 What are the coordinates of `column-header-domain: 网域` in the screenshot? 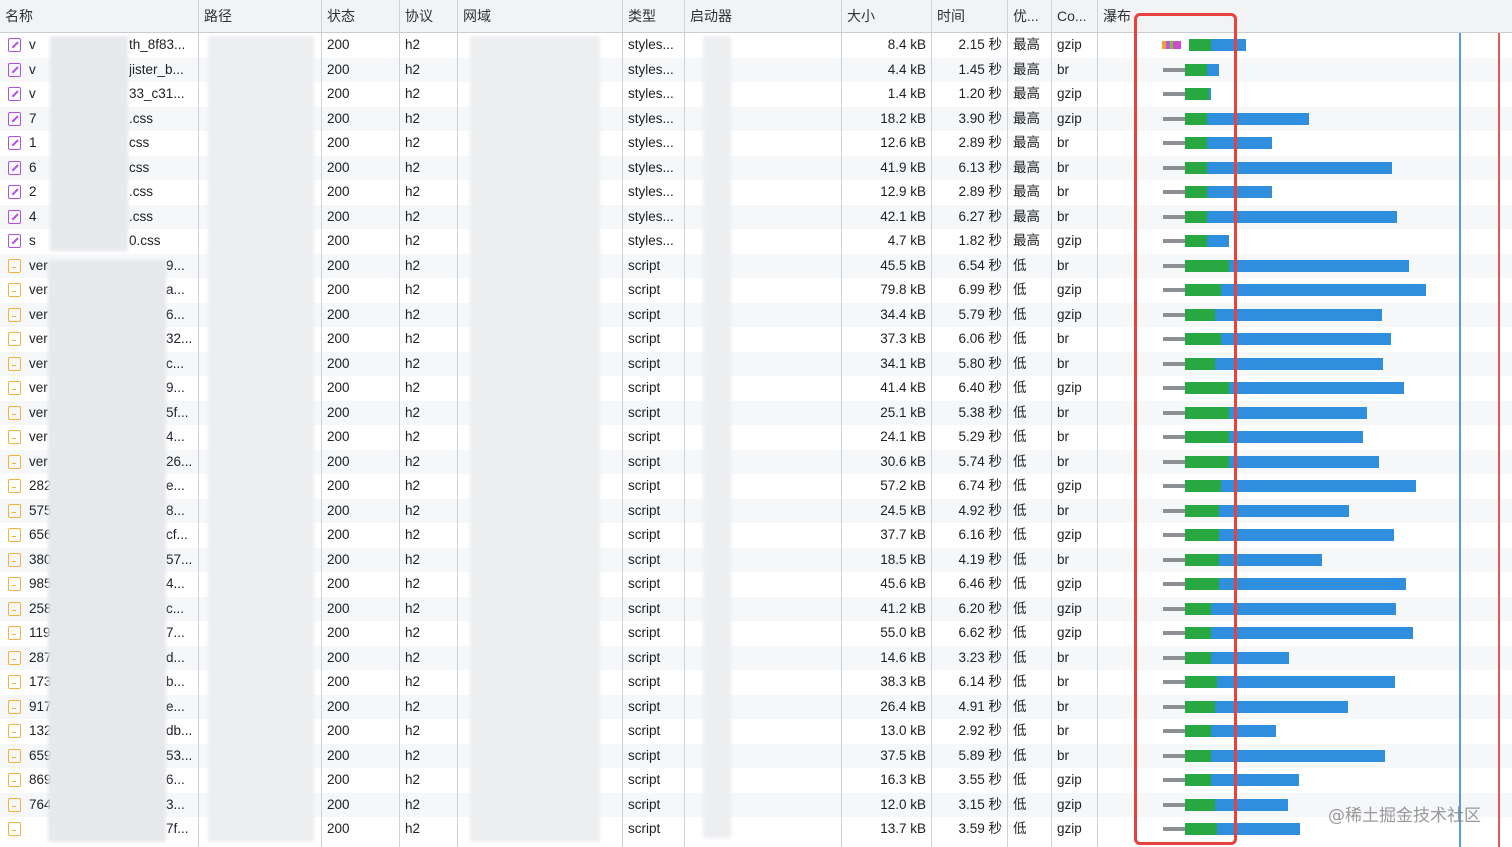 It's located at (540, 16).